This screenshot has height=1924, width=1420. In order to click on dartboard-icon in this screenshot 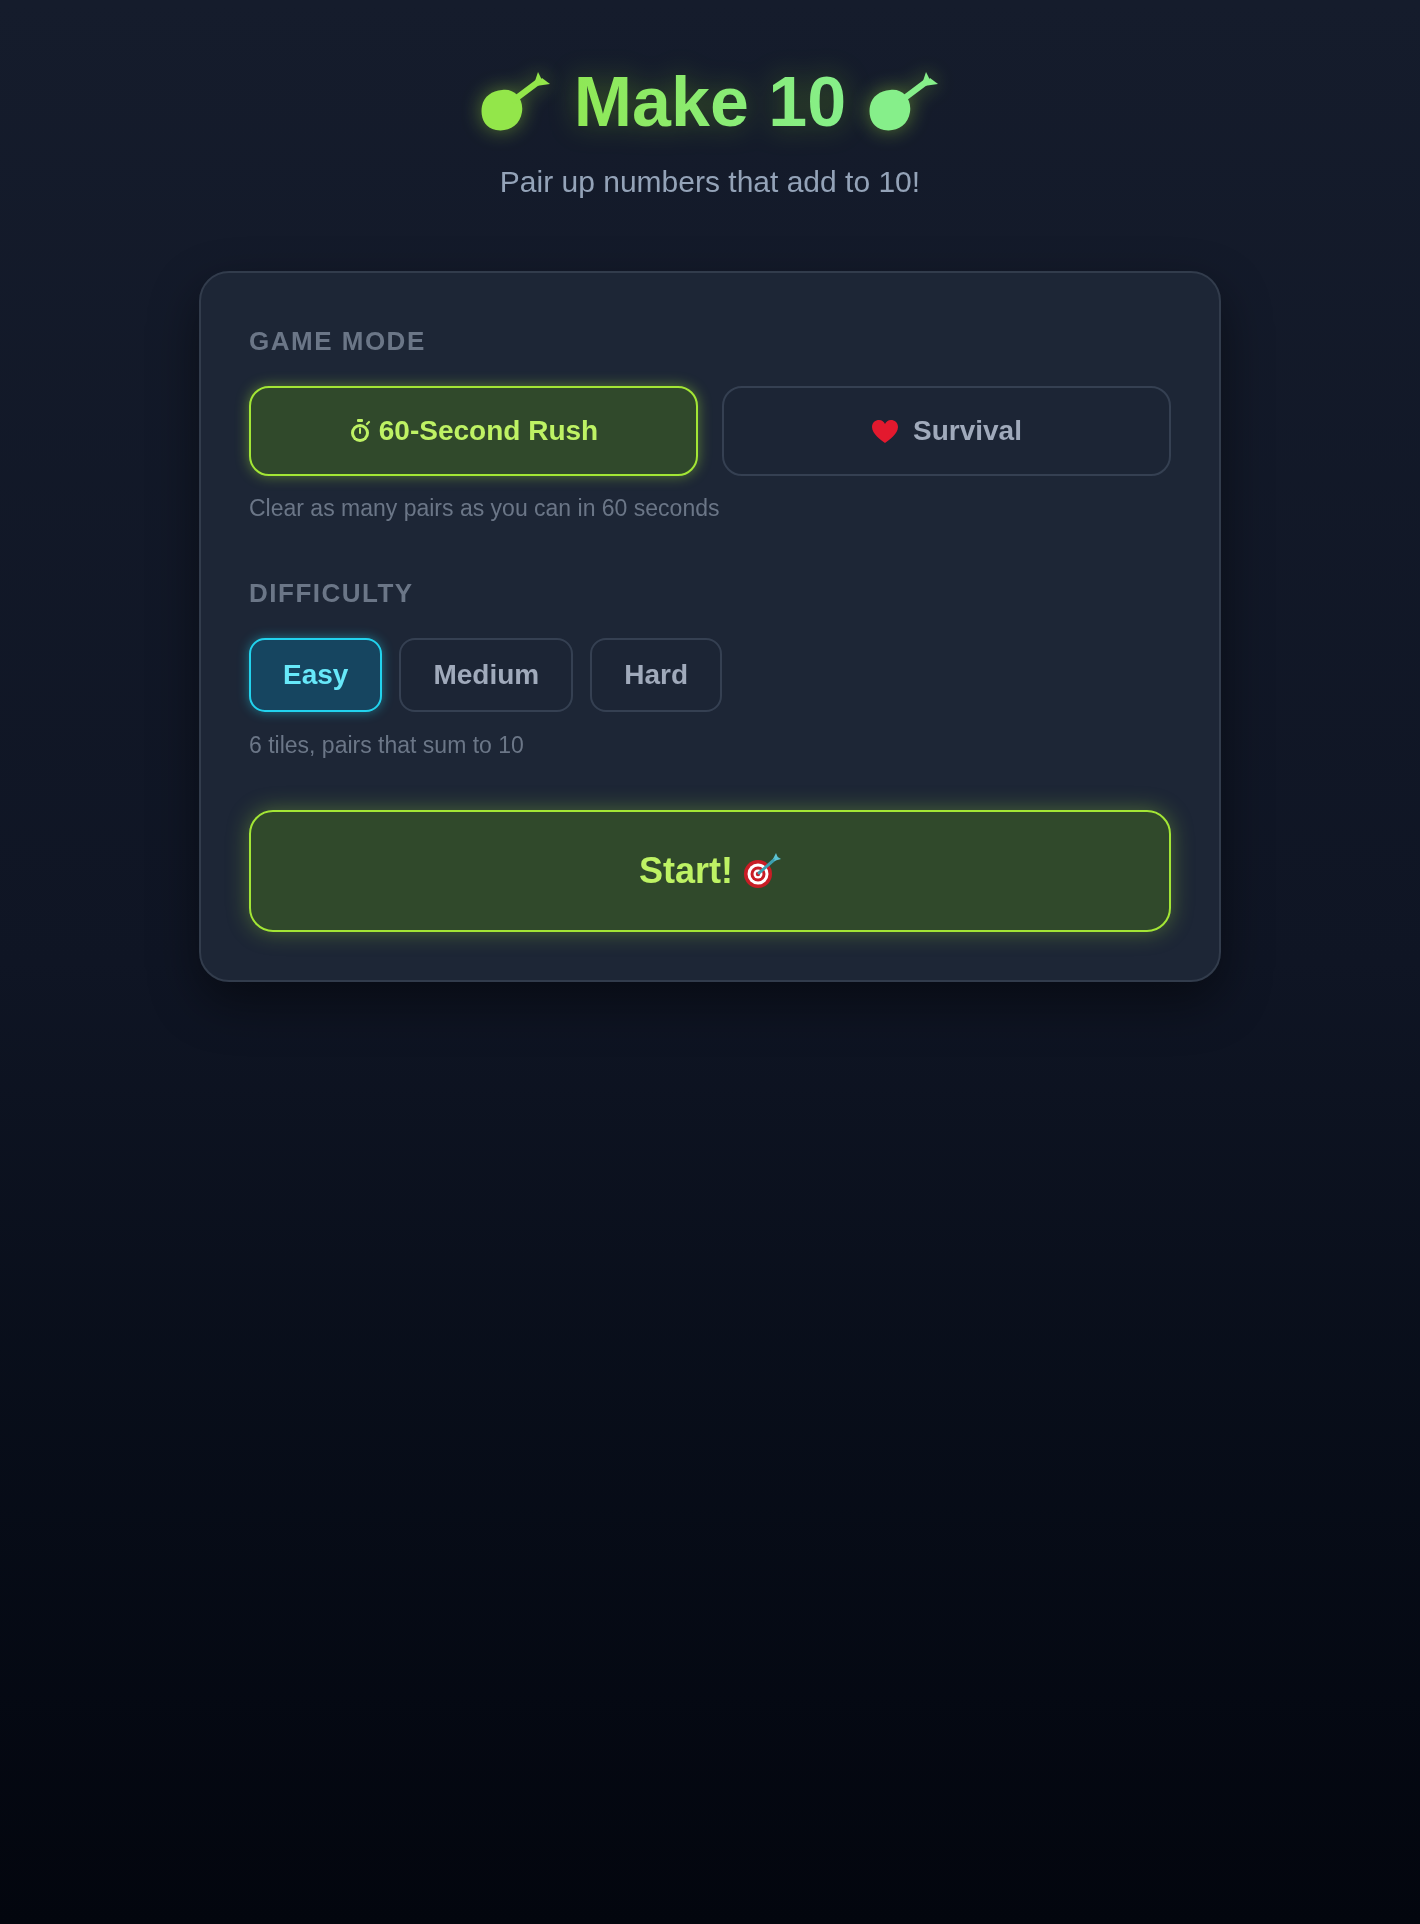, I will do `click(762, 871)`.